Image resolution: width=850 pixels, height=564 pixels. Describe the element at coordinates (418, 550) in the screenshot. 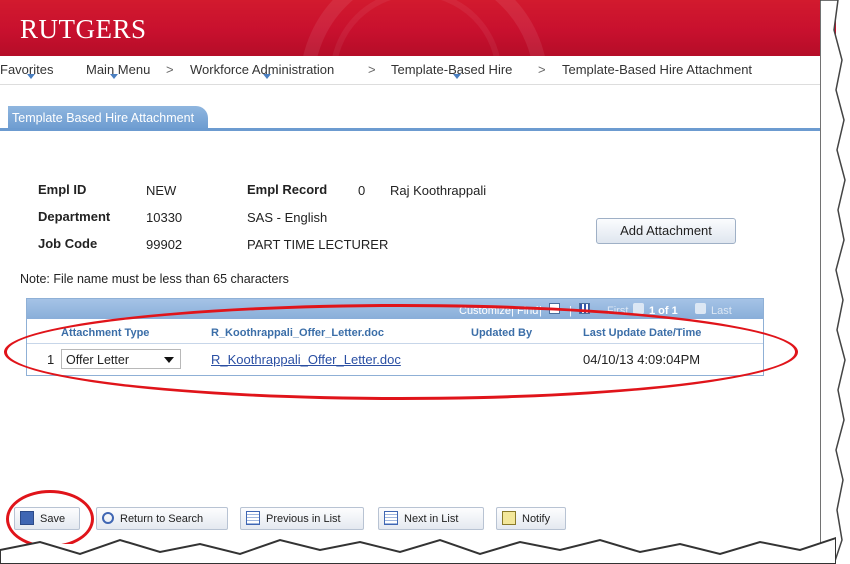

I see `torn-paper-bottom` at that location.